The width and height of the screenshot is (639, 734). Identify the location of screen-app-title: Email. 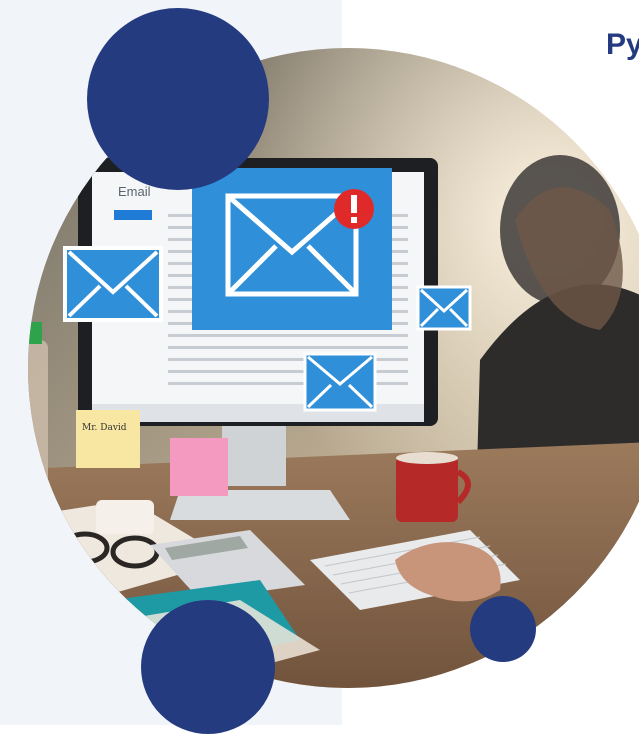
(134, 191).